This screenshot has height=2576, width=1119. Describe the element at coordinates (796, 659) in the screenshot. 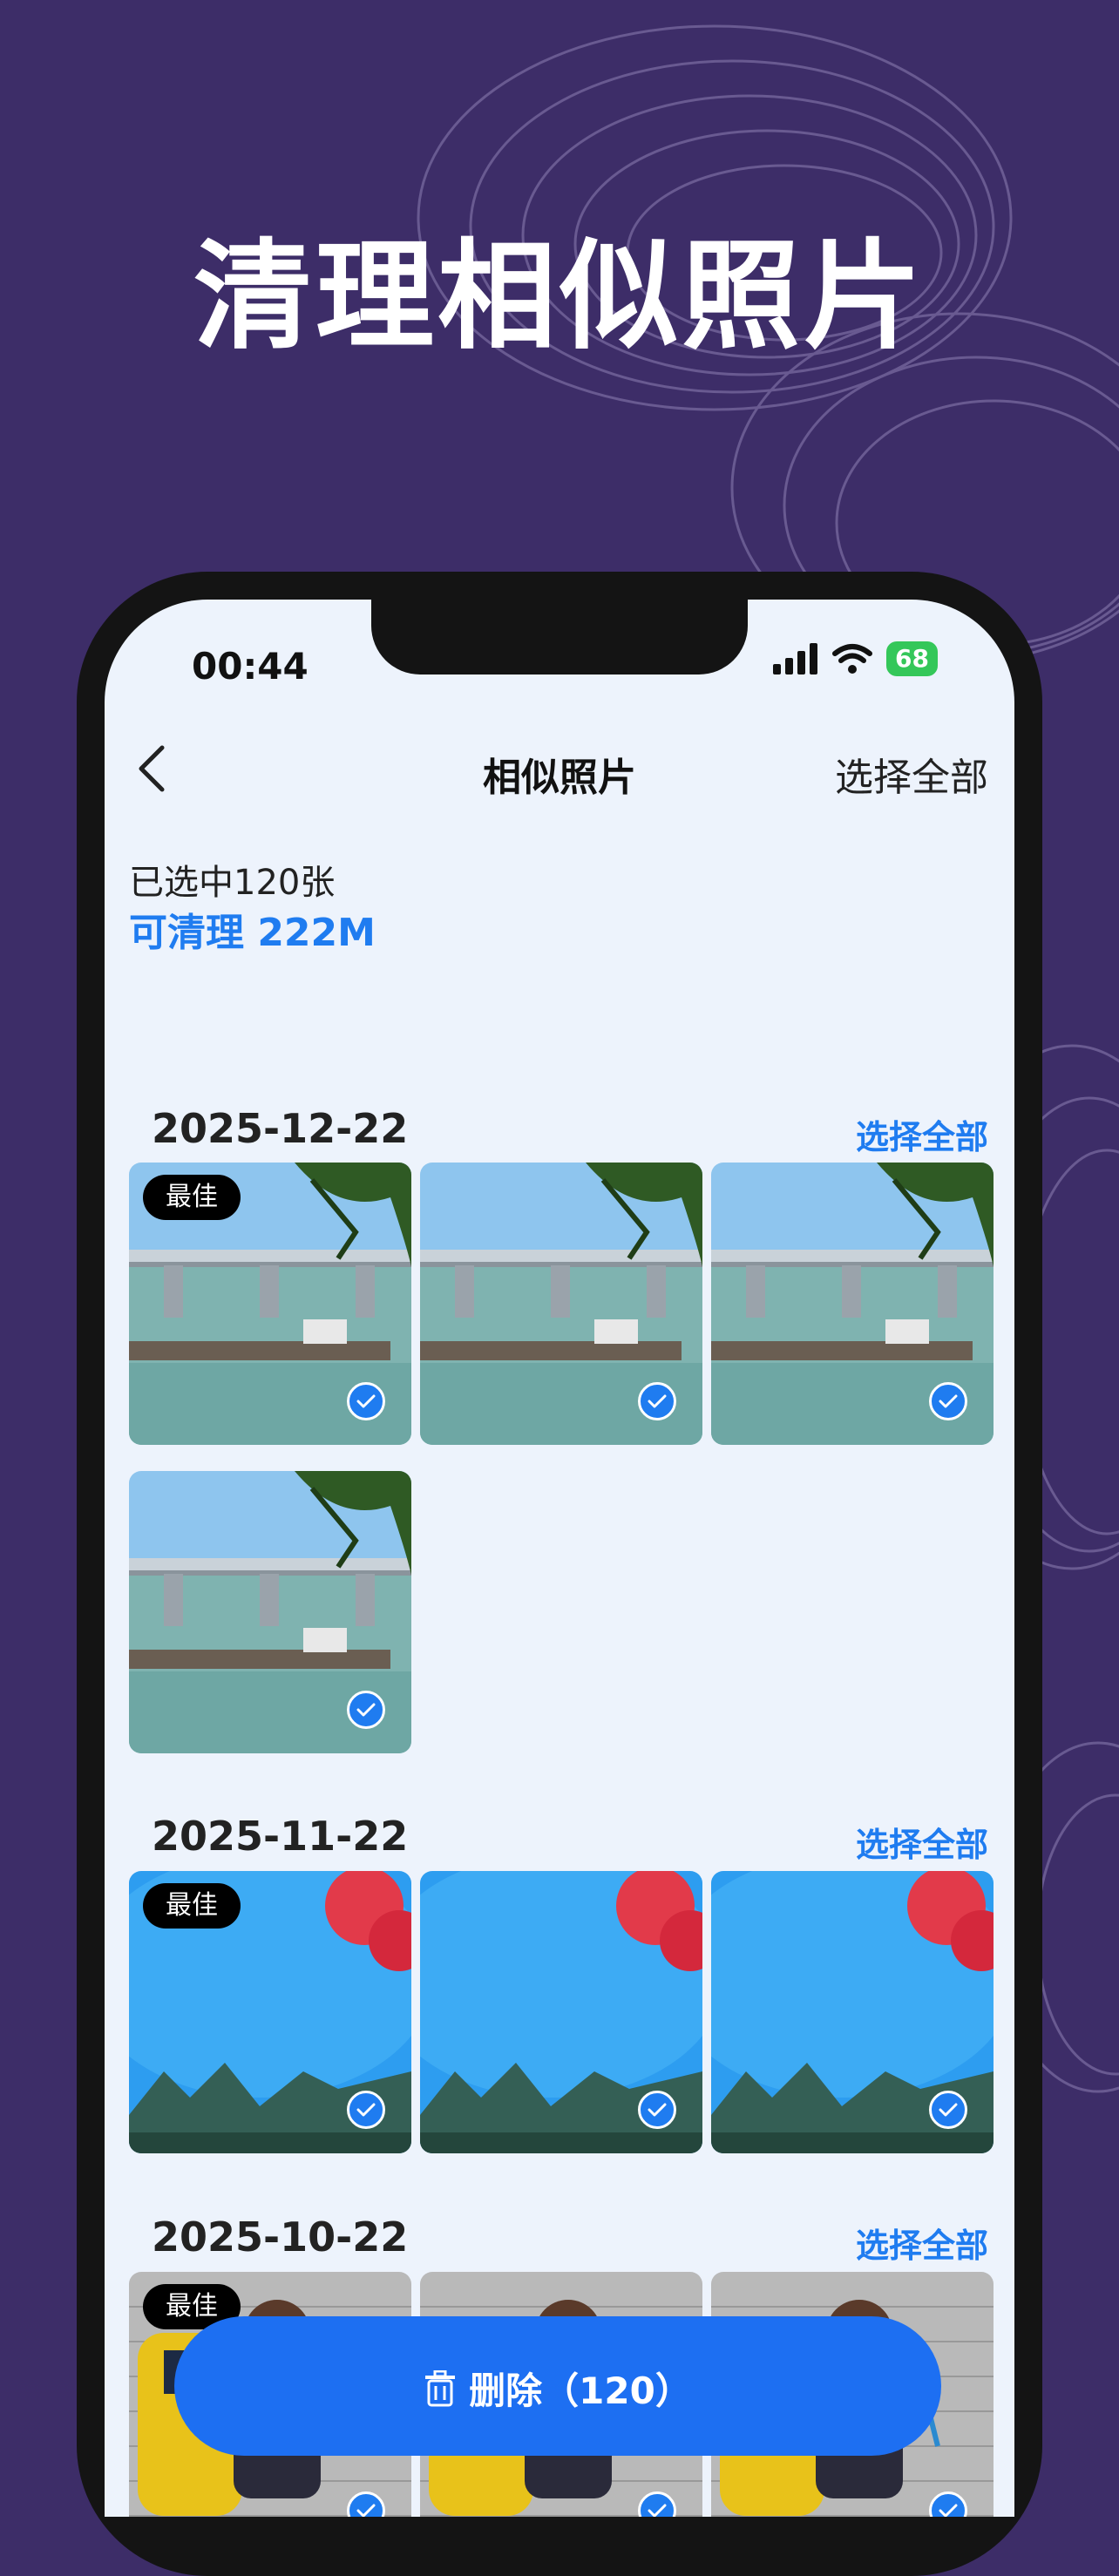

I see `signal-icon` at that location.